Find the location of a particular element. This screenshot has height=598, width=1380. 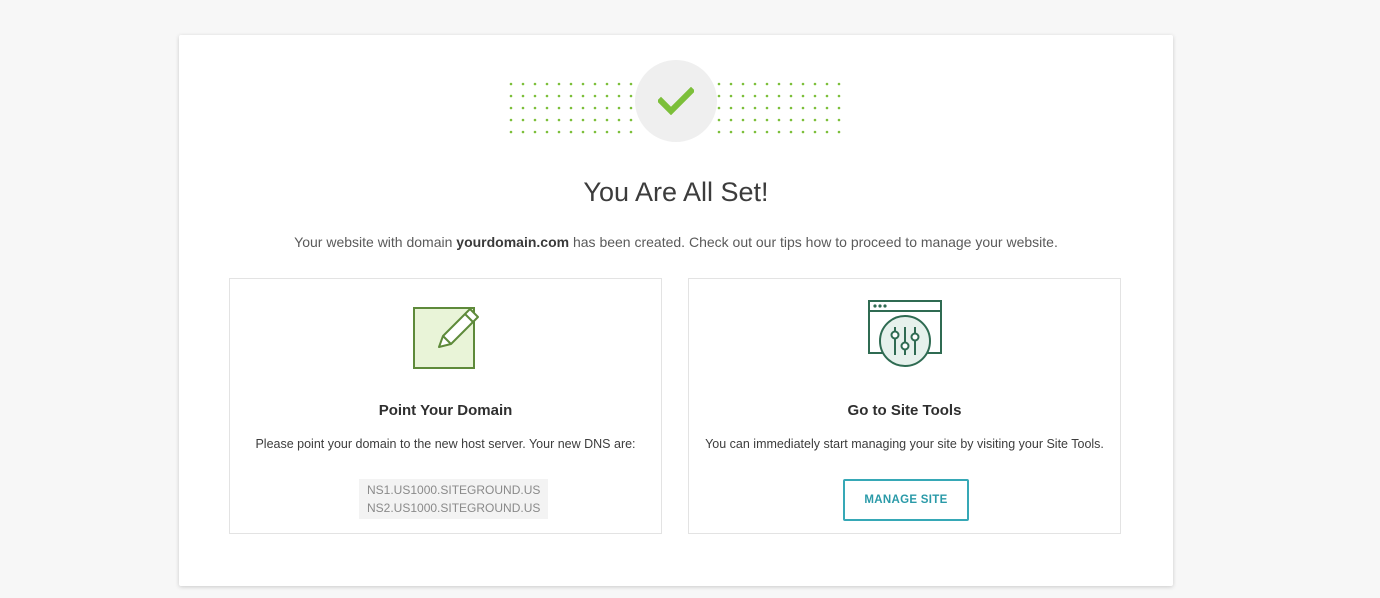

domain-name: yourdomain.com is located at coordinates (513, 242).